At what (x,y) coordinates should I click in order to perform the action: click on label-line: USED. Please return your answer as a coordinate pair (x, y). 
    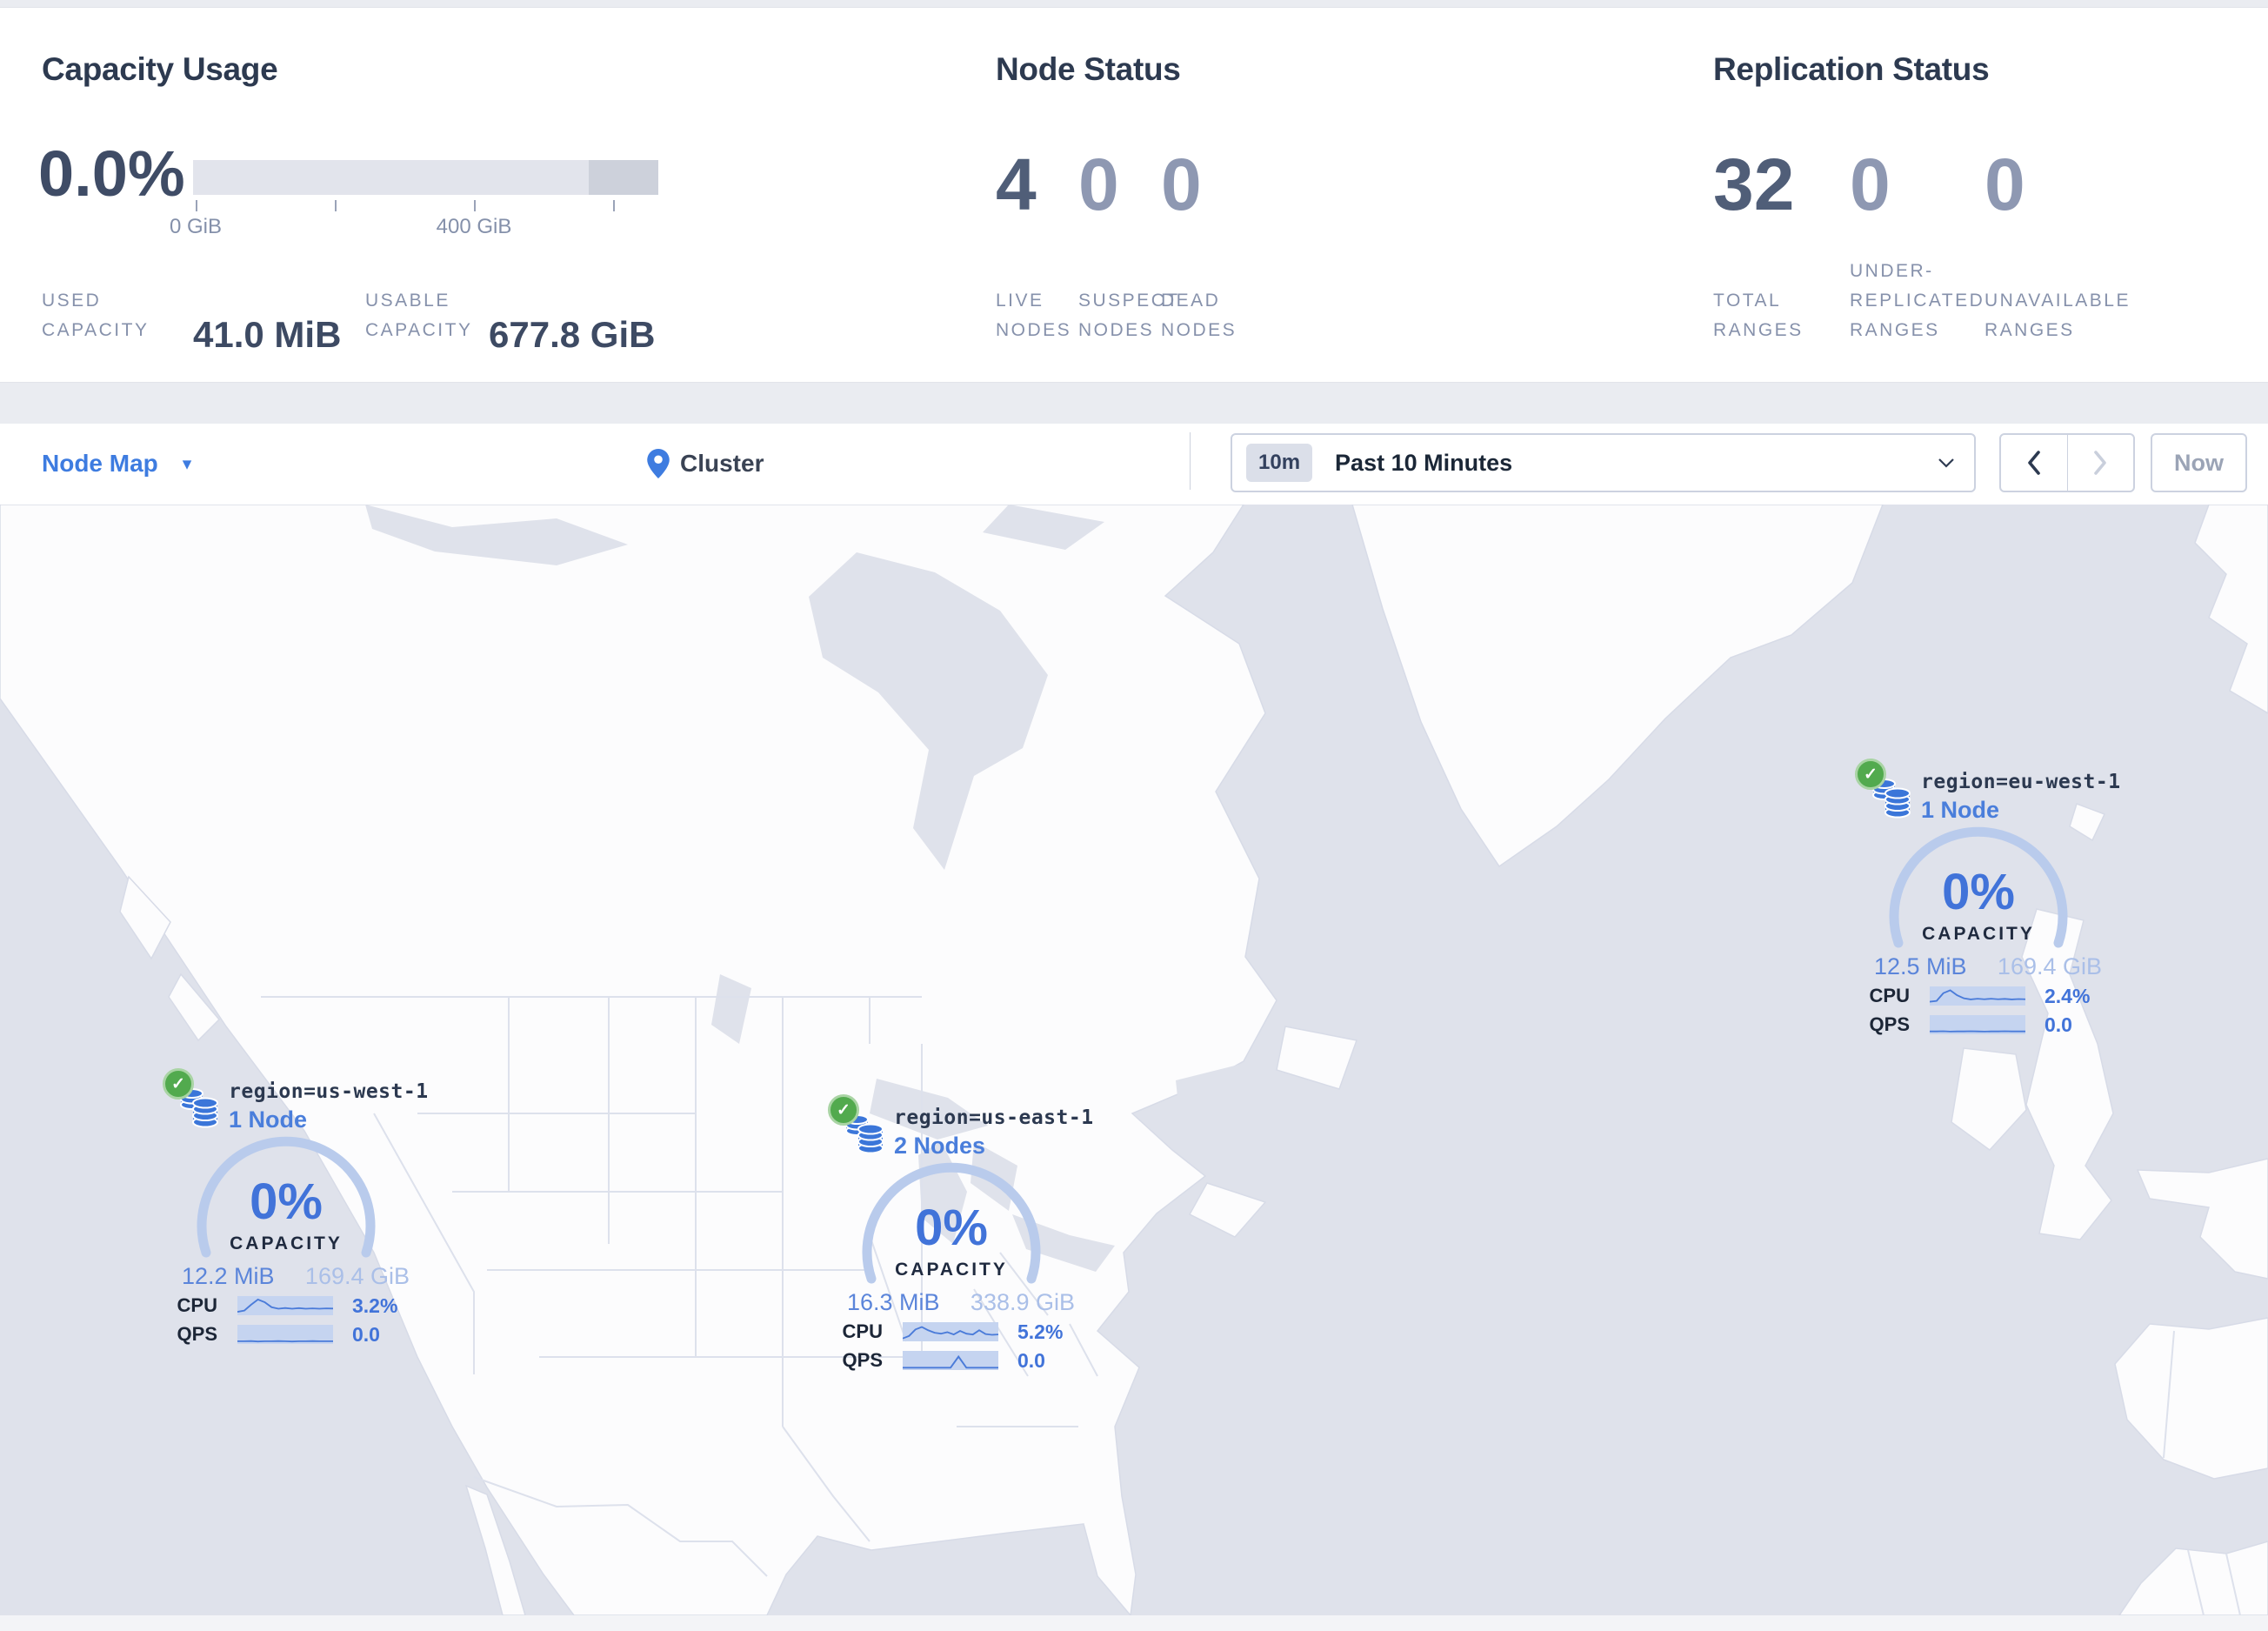
    Looking at the image, I should click on (72, 301).